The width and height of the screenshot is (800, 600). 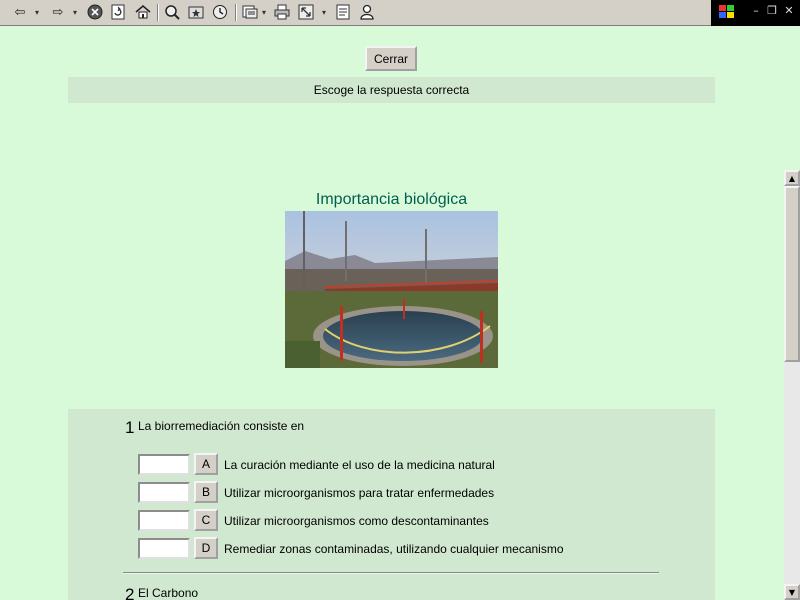 What do you see at coordinates (206, 548) in the screenshot?
I see `option-d-button: D` at bounding box center [206, 548].